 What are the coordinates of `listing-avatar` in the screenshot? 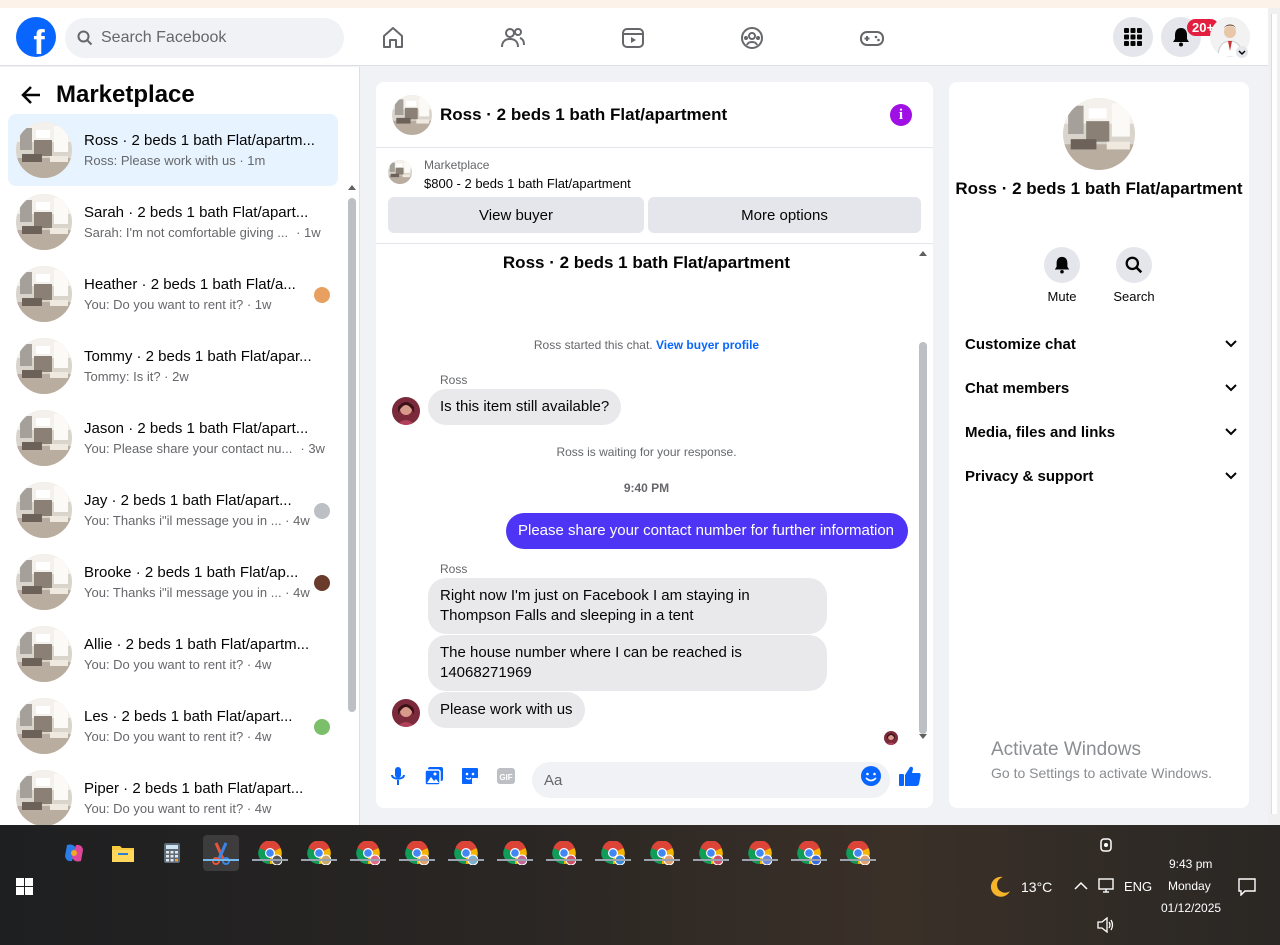 It's located at (412, 114).